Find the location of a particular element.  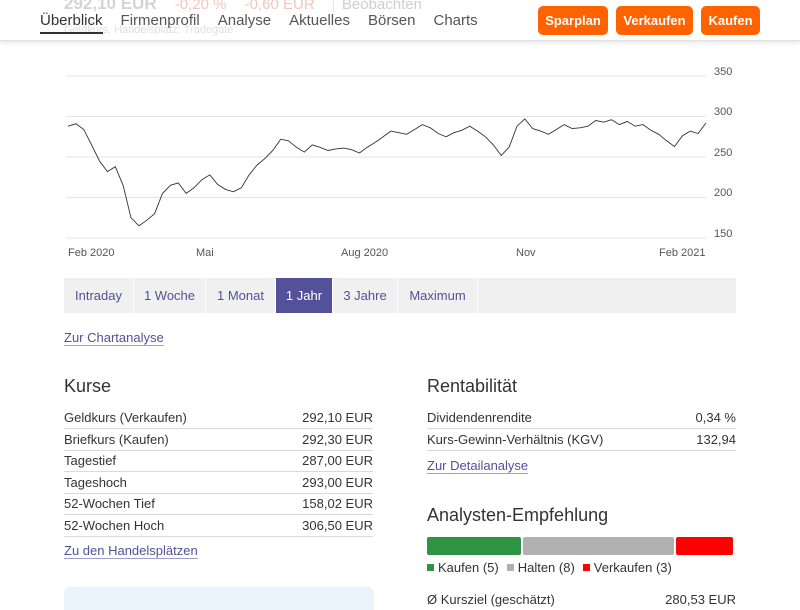

info-box is located at coordinates (219, 598).